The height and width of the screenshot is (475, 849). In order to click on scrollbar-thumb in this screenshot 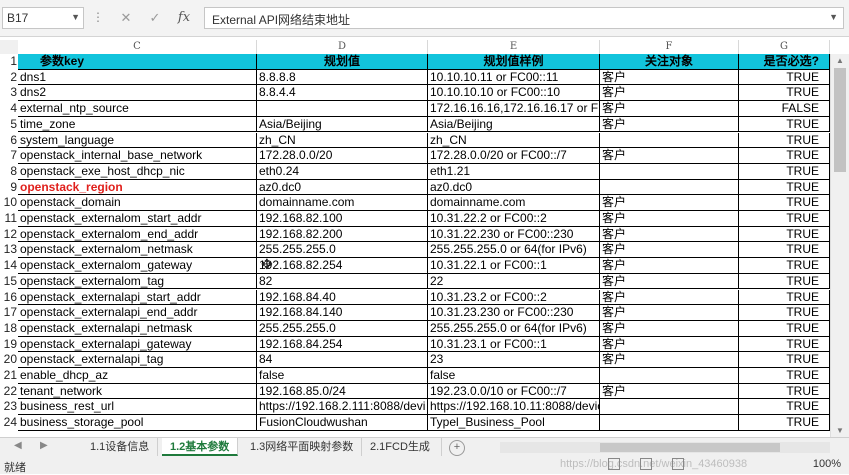, I will do `click(840, 120)`.